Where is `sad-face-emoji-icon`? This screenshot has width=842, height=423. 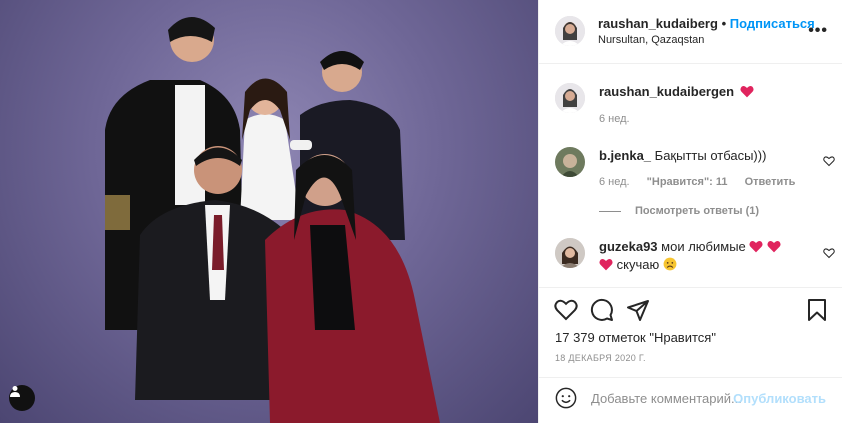
sad-face-emoji-icon is located at coordinates (670, 264).